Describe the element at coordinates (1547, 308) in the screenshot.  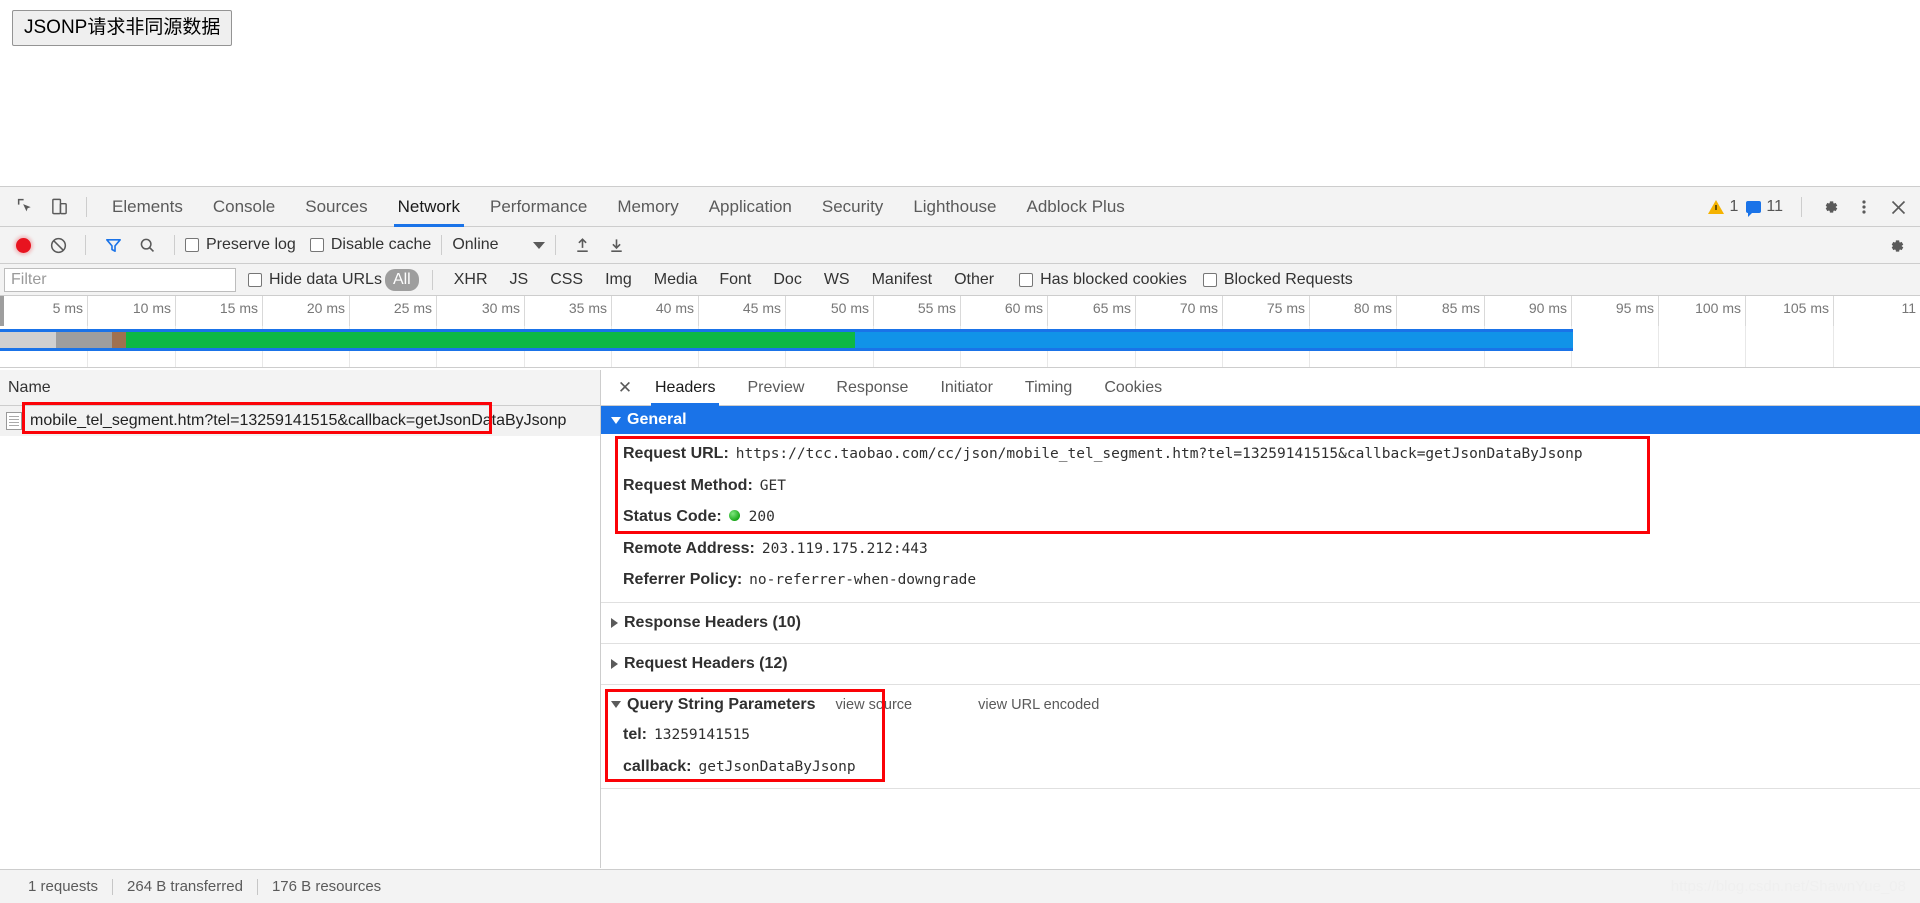
I see `timeline-tick-label: 90 ms` at that location.